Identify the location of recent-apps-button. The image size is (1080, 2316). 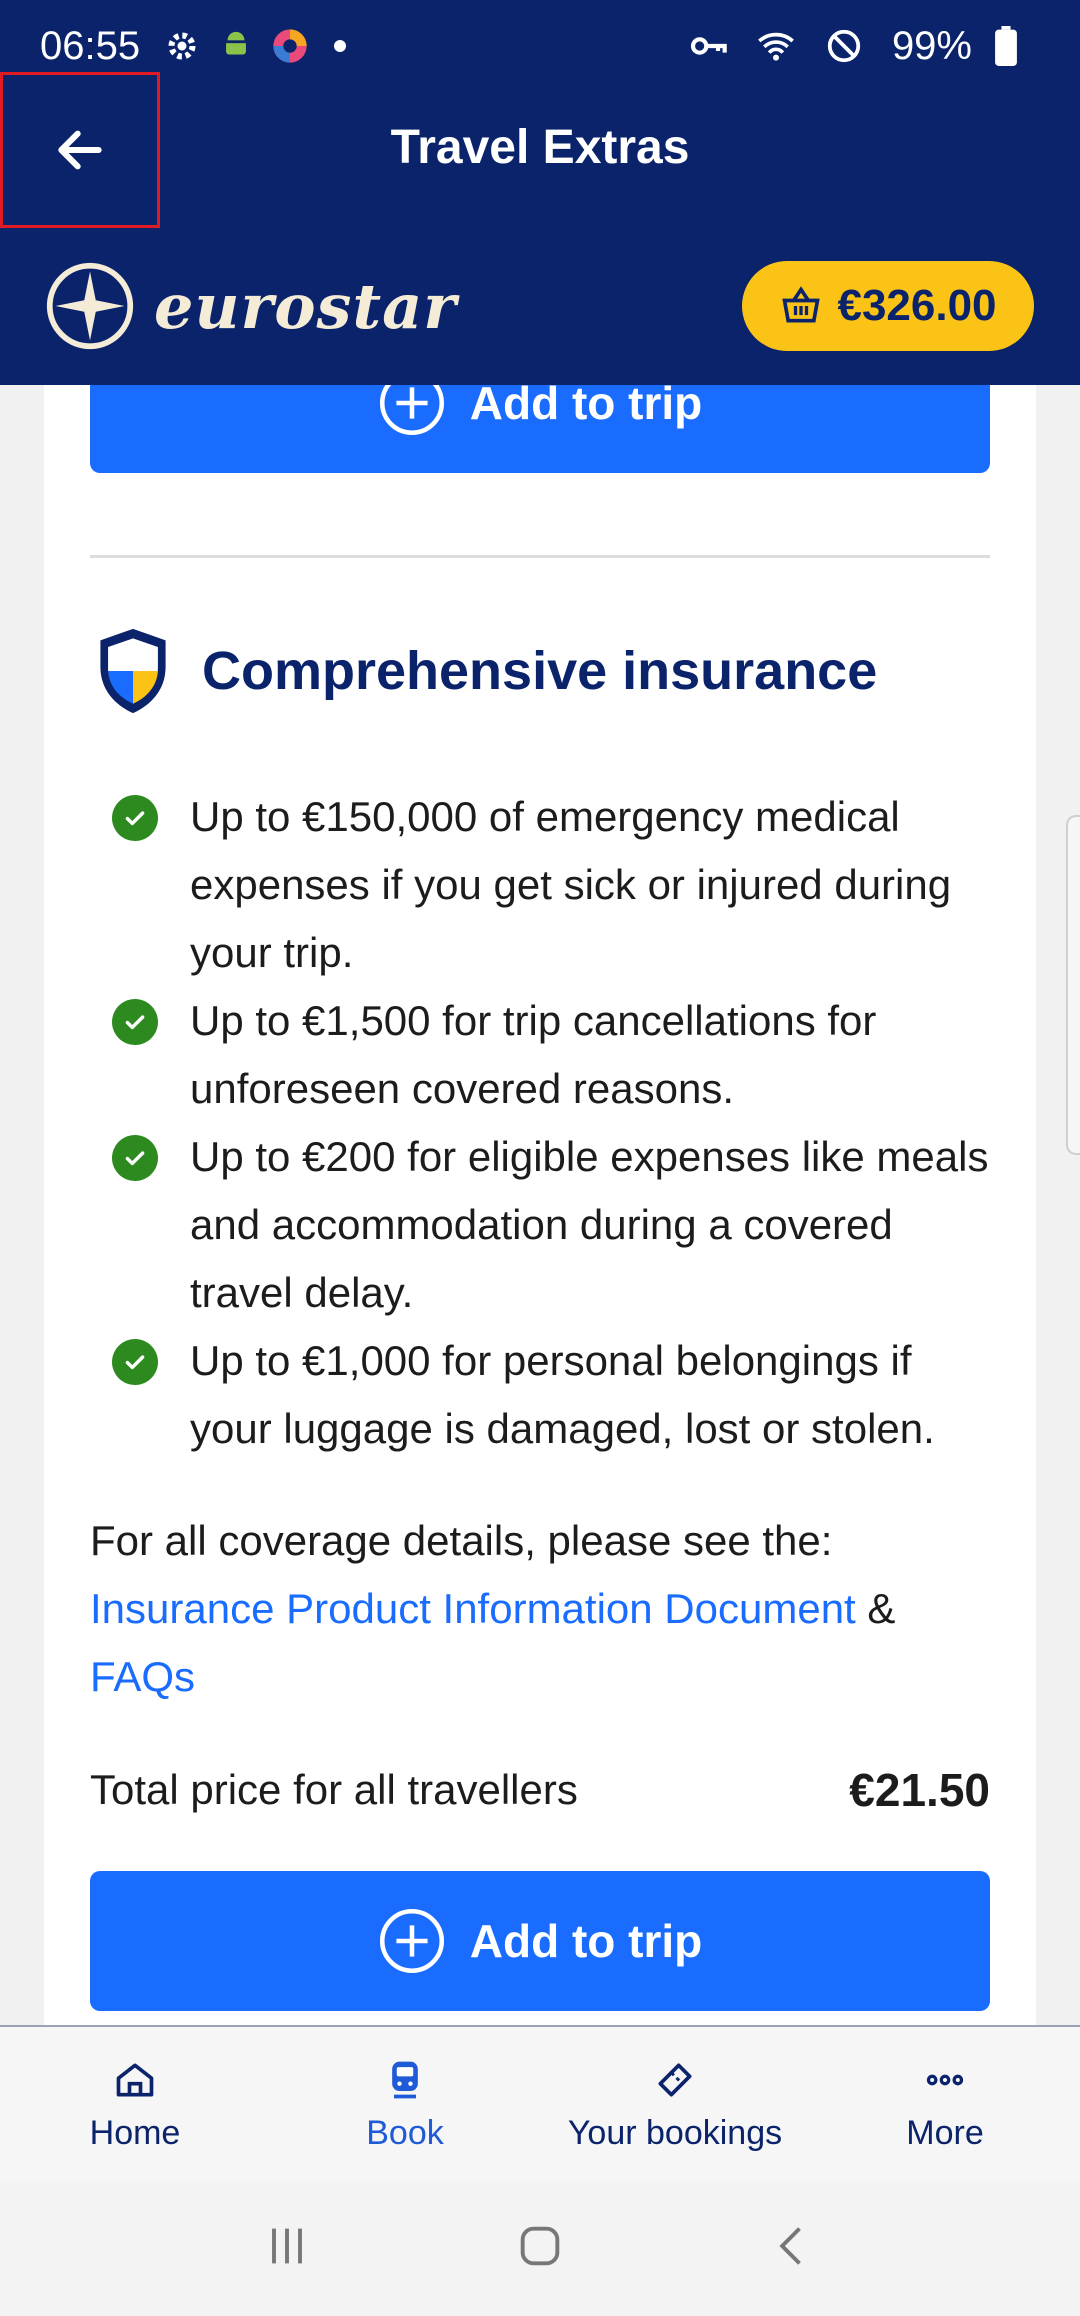
(287, 2248).